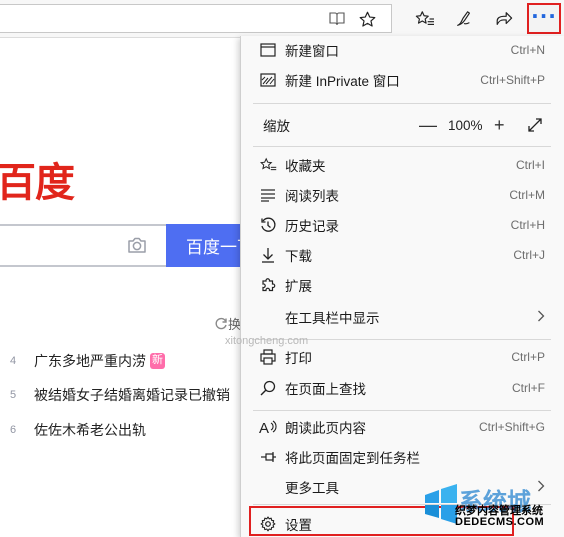 The width and height of the screenshot is (564, 537). I want to click on menu-shortcut: Ctrl+Shift+G, so click(511, 427).